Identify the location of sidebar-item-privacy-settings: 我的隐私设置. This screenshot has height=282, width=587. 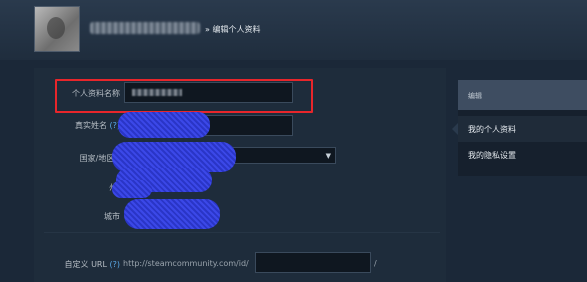
(522, 155).